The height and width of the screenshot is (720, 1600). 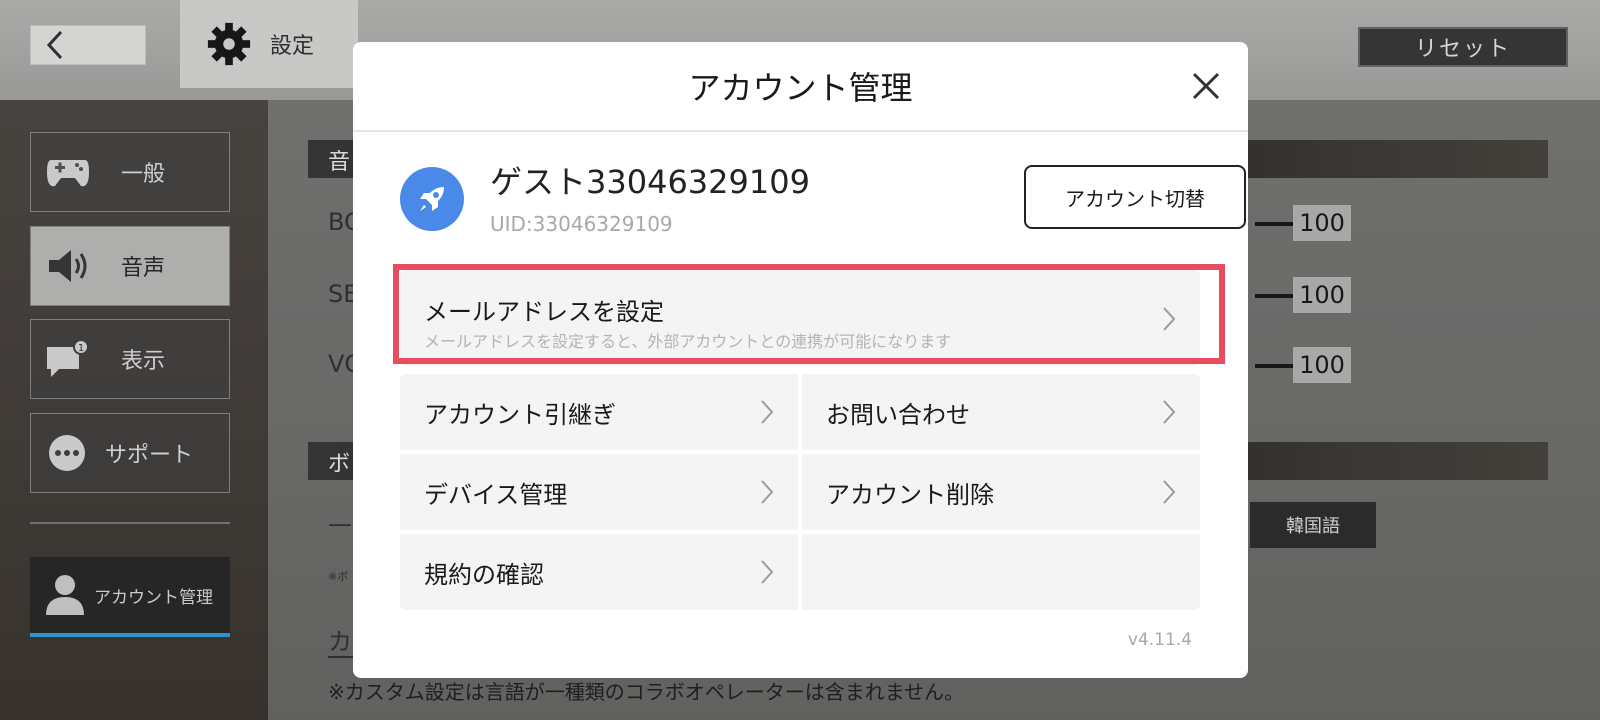 What do you see at coordinates (1001, 412) in the screenshot?
I see `contact-item: お問い合わせ` at bounding box center [1001, 412].